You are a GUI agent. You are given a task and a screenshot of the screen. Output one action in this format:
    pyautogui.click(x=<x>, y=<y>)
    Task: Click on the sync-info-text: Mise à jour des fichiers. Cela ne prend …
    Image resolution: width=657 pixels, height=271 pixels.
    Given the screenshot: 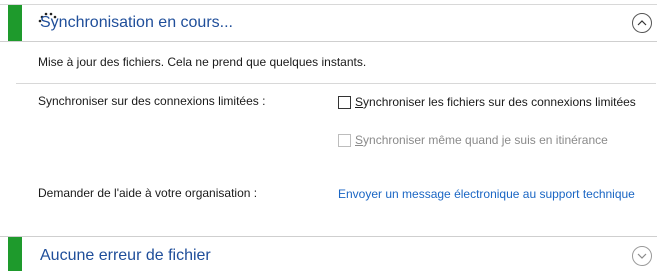 What is the action you would take?
    pyautogui.click(x=202, y=62)
    